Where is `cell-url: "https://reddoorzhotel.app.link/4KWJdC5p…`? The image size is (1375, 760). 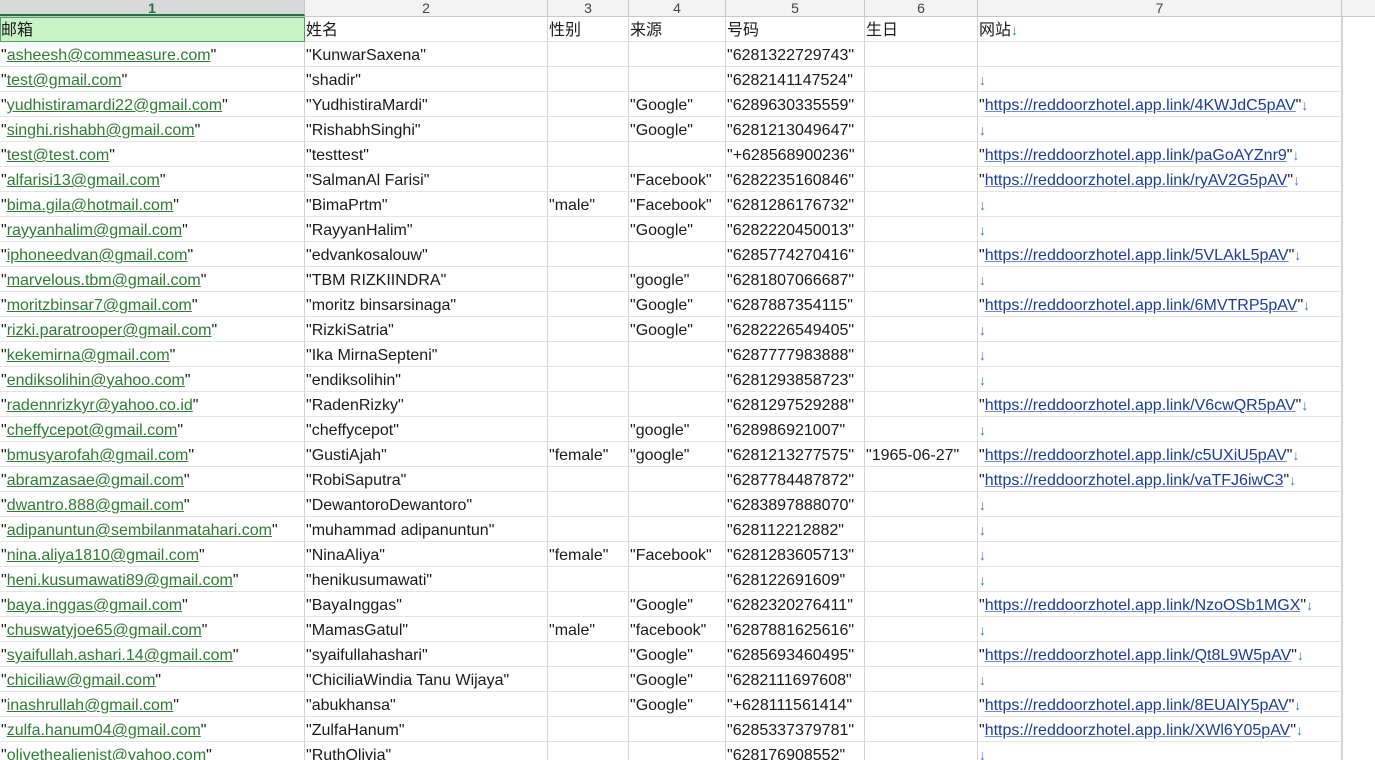
cell-url: "https://reddoorzhotel.app.link/4KWJdC5p… is located at coordinates (1160, 104).